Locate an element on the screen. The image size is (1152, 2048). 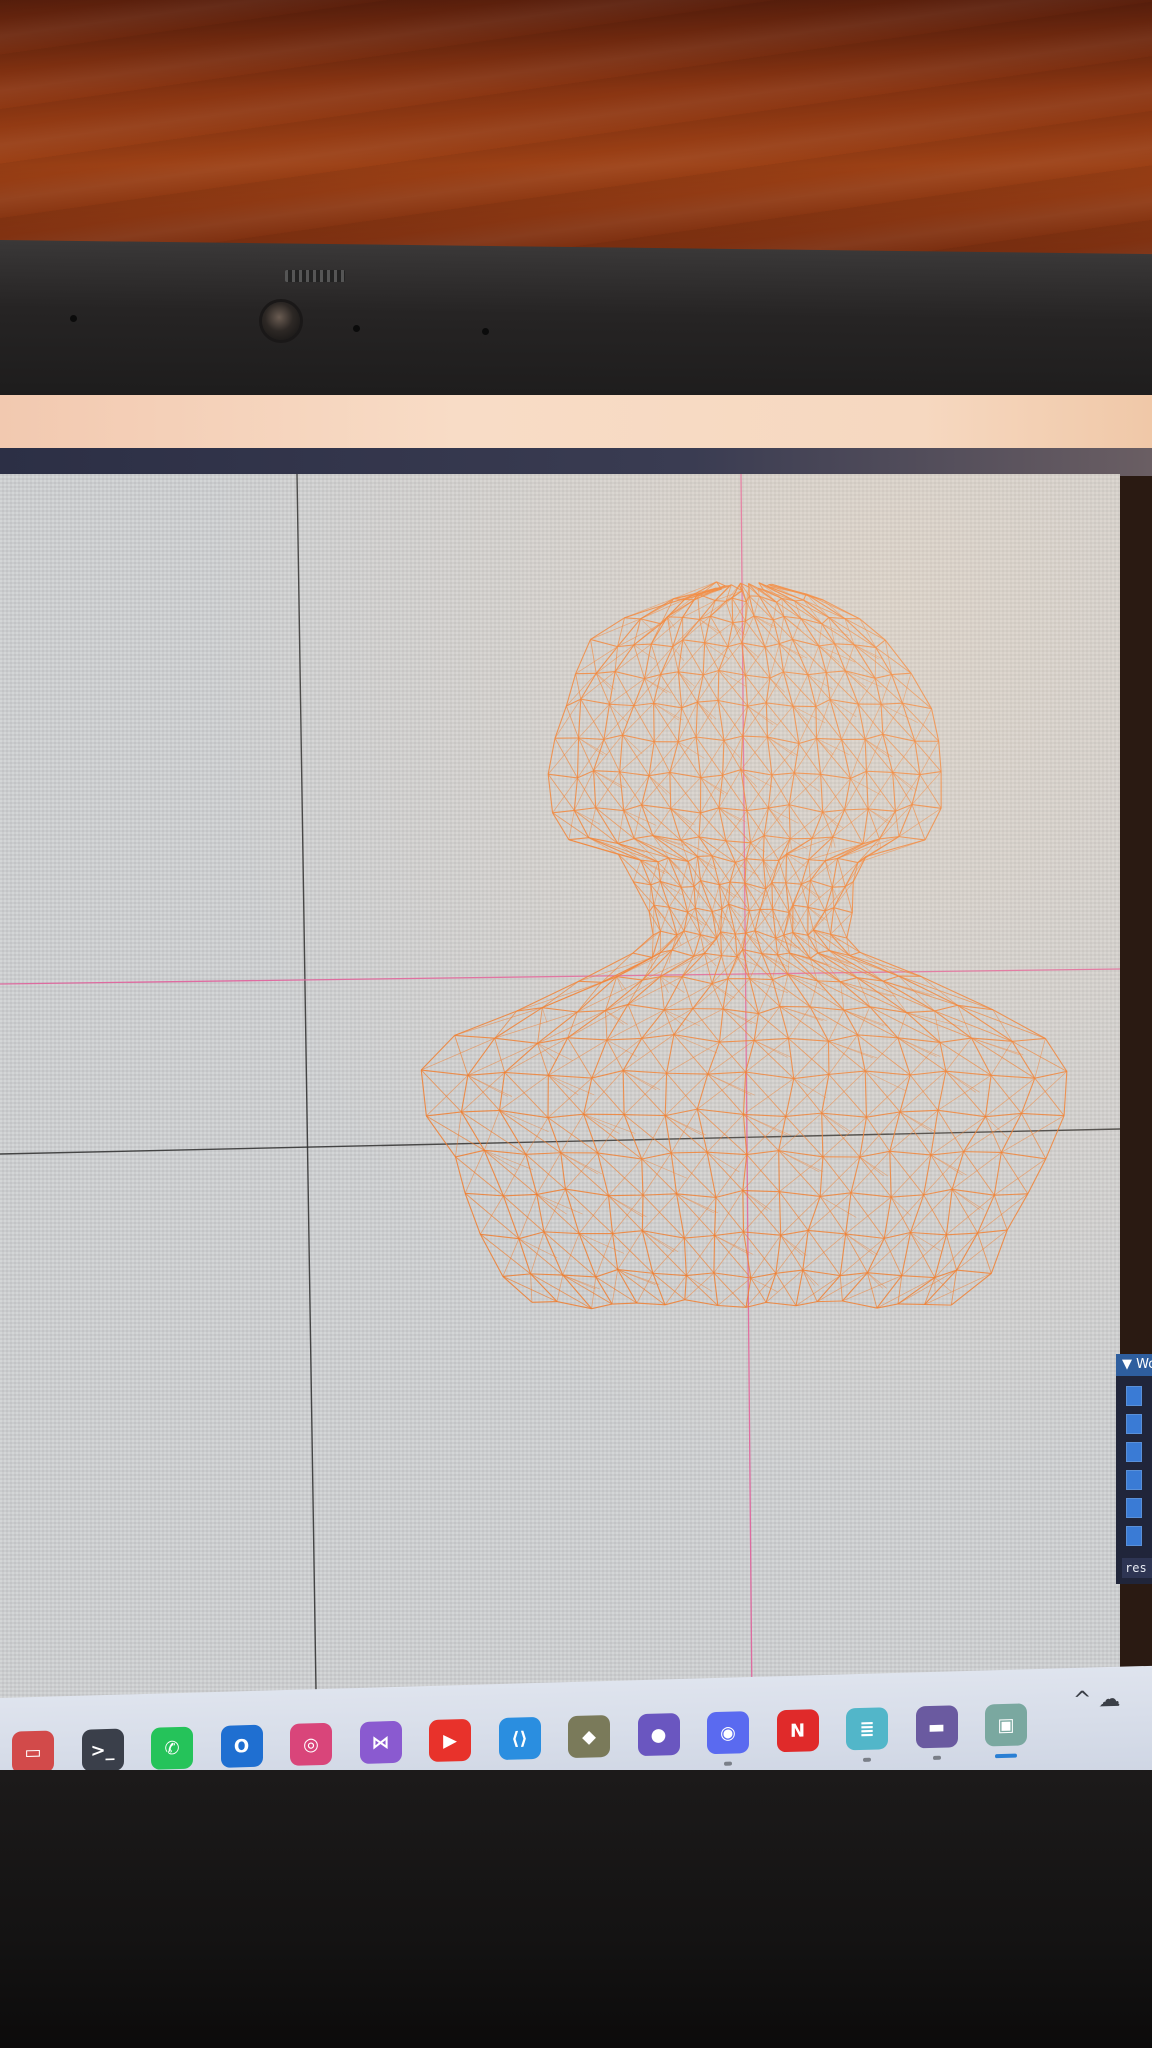
imgui-window-header: ▼ Wo is located at coordinates (1134, 1365).